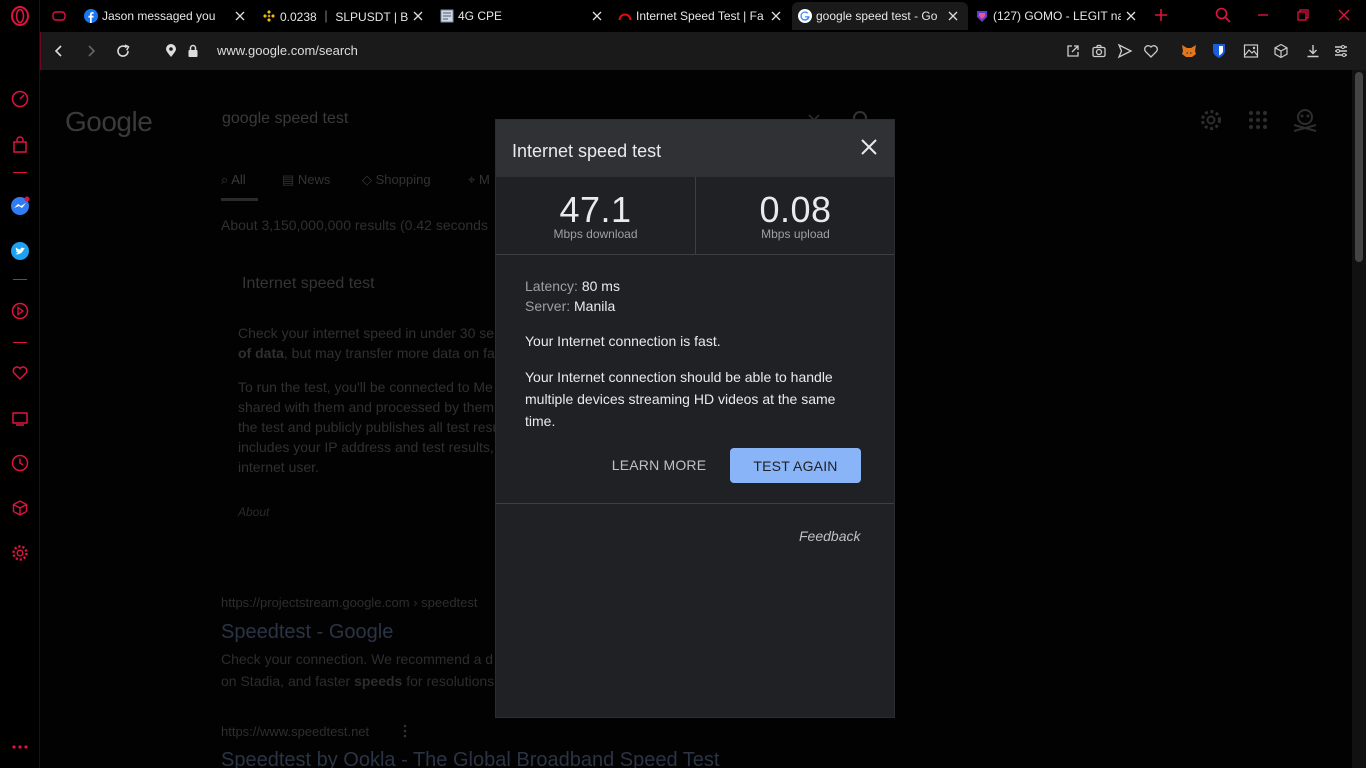  What do you see at coordinates (59, 51) in the screenshot?
I see `back-arrow-icon` at bounding box center [59, 51].